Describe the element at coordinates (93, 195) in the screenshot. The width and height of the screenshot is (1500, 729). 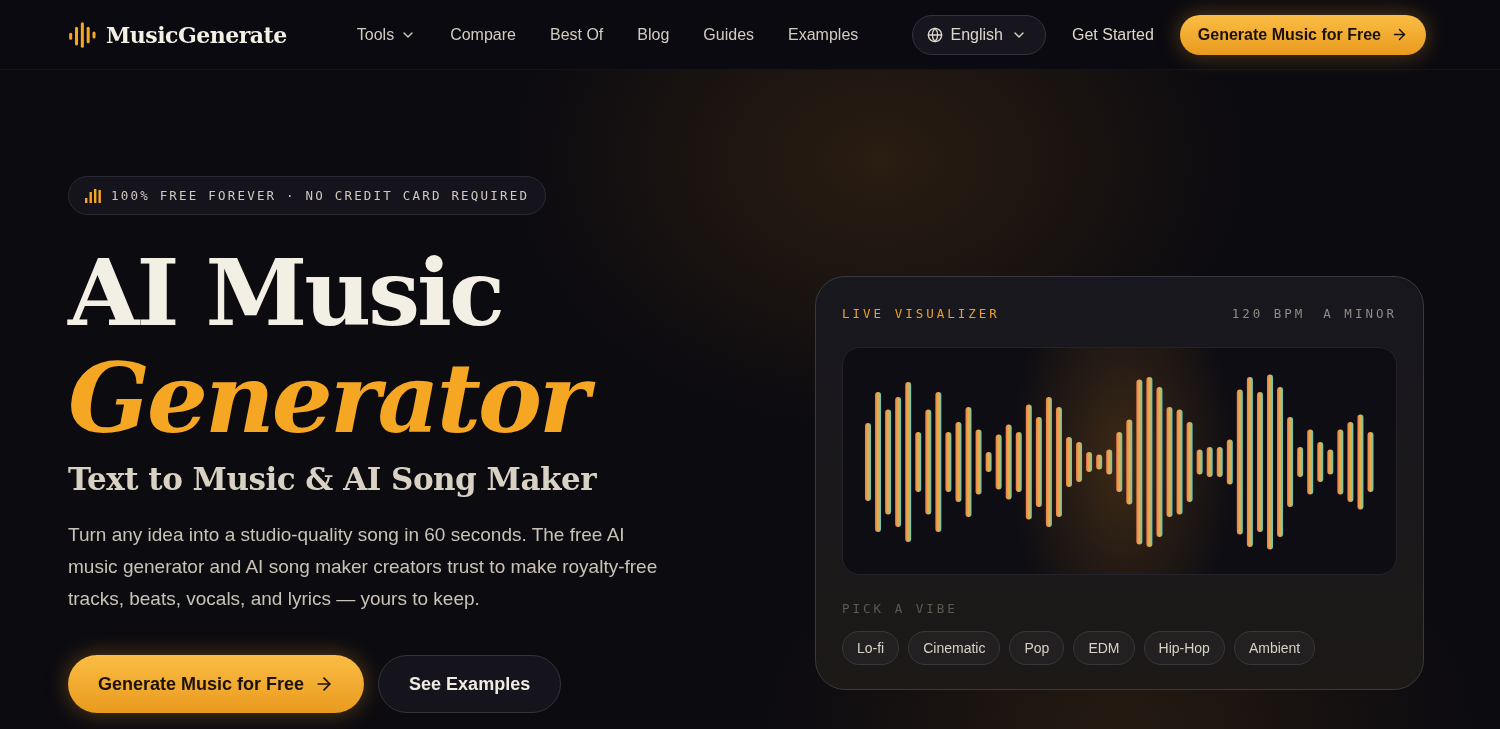
I see `bars-icon` at that location.